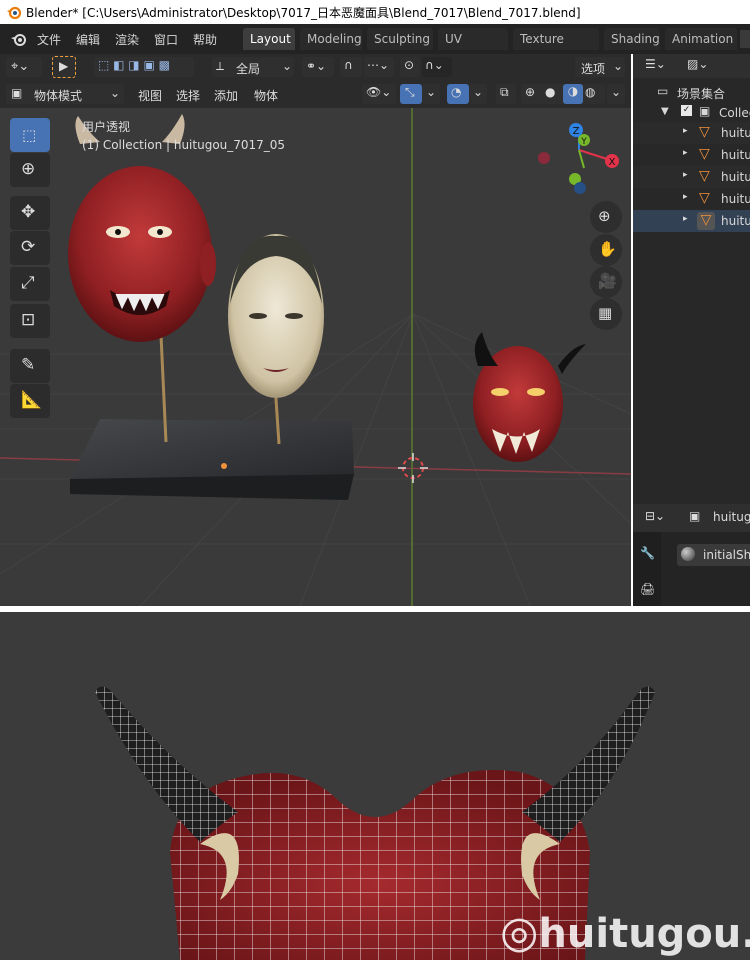 This screenshot has width=750, height=960. What do you see at coordinates (30, 366) in the screenshot?
I see `tool-annotate: ✎` at bounding box center [30, 366].